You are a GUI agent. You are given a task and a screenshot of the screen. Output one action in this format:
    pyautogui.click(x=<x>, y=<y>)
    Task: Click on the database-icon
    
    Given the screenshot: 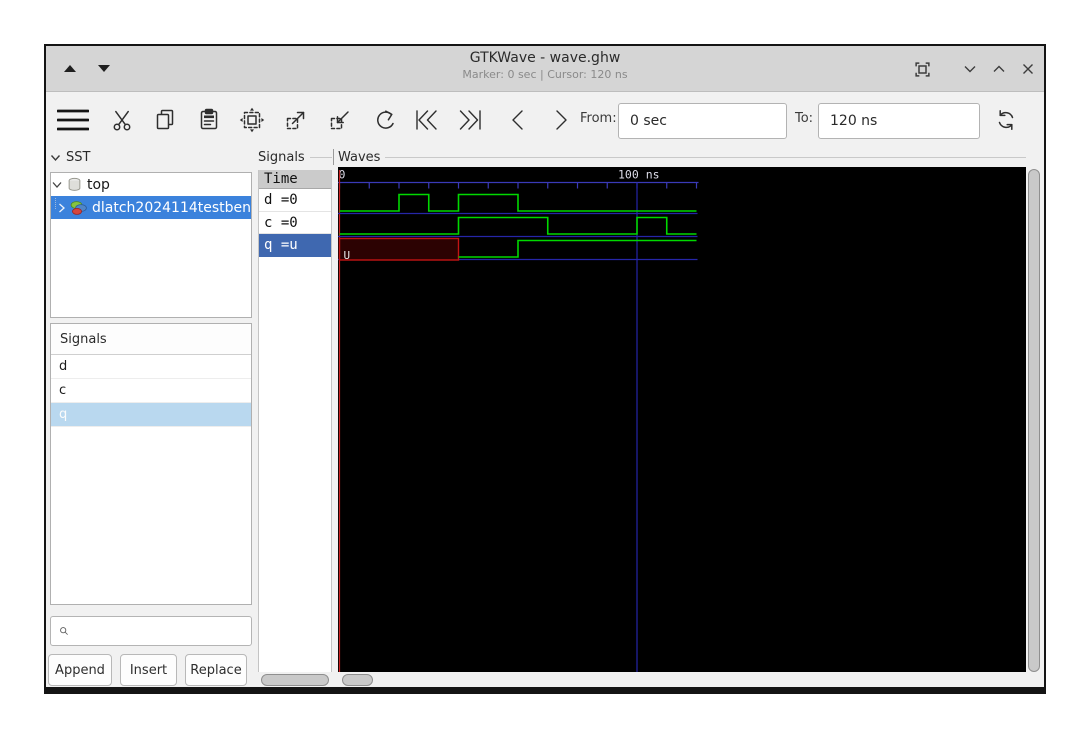 What is the action you would take?
    pyautogui.click(x=74, y=184)
    